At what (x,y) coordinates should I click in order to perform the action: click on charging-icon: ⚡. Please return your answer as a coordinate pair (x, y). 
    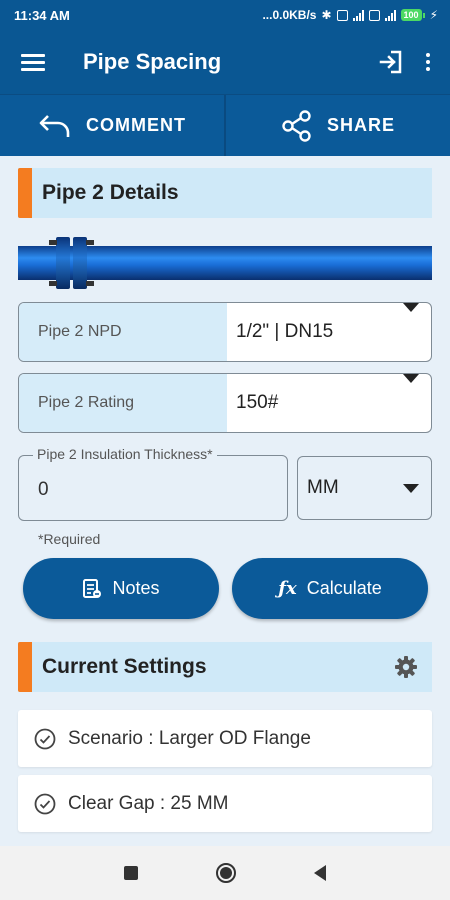
    Looking at the image, I should click on (433, 15).